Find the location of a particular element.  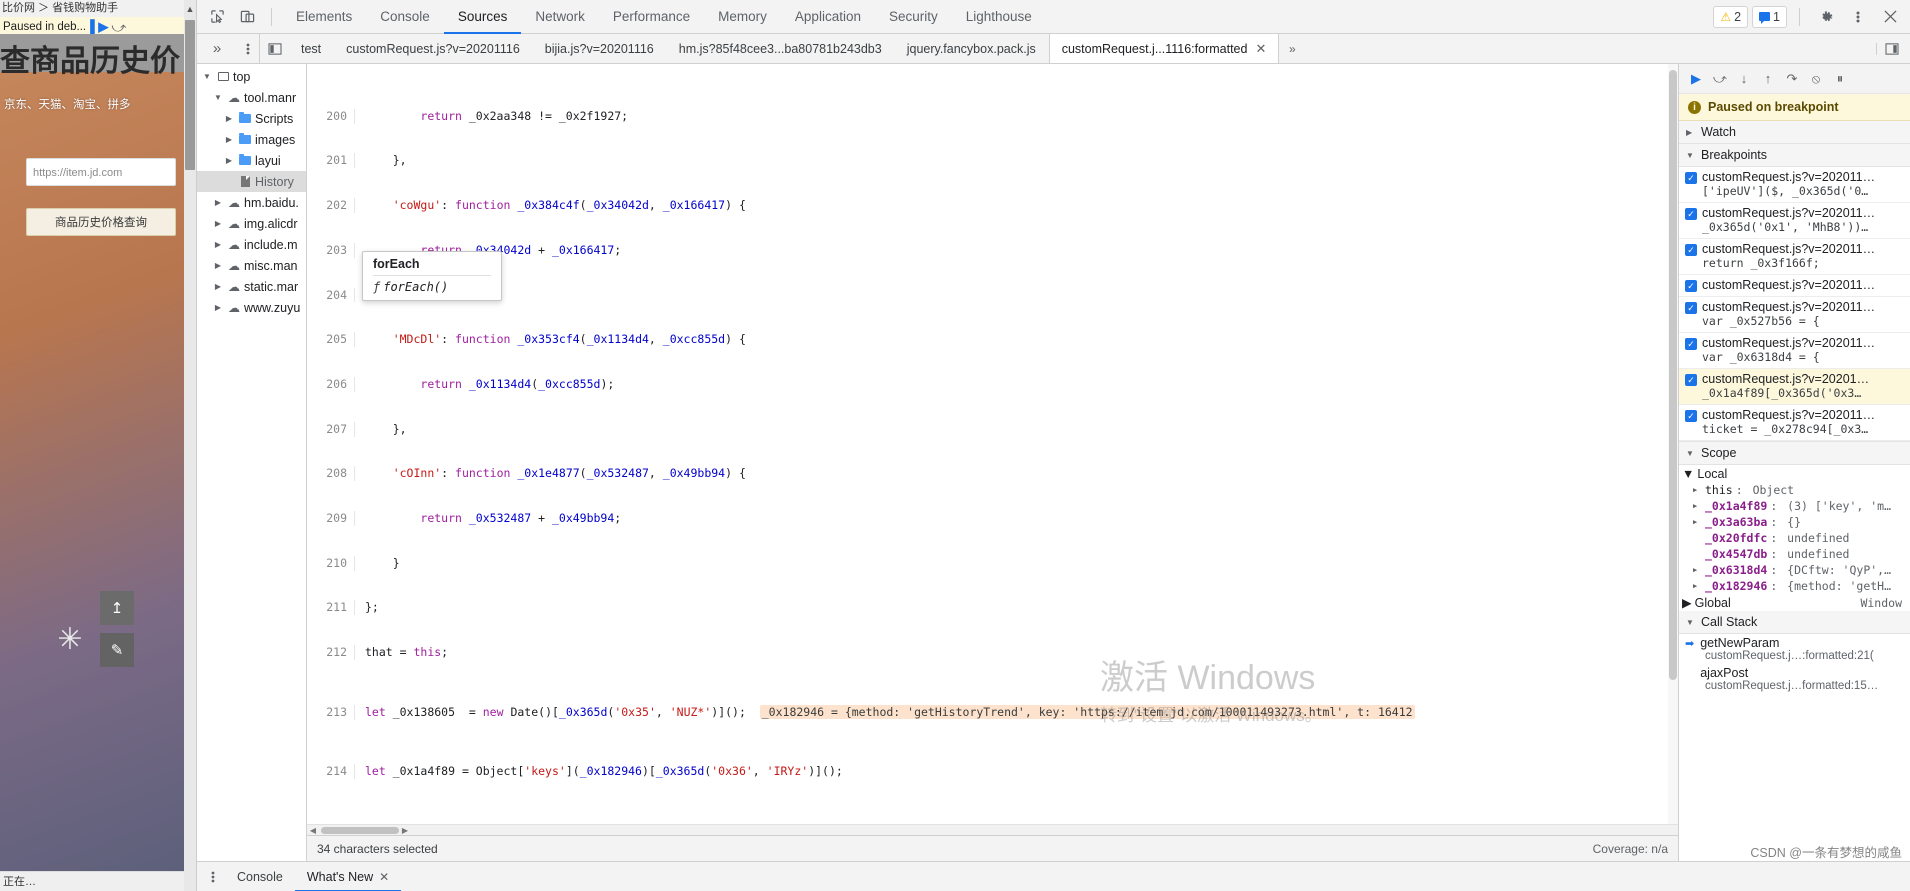

line-number: 212 is located at coordinates (331, 653).